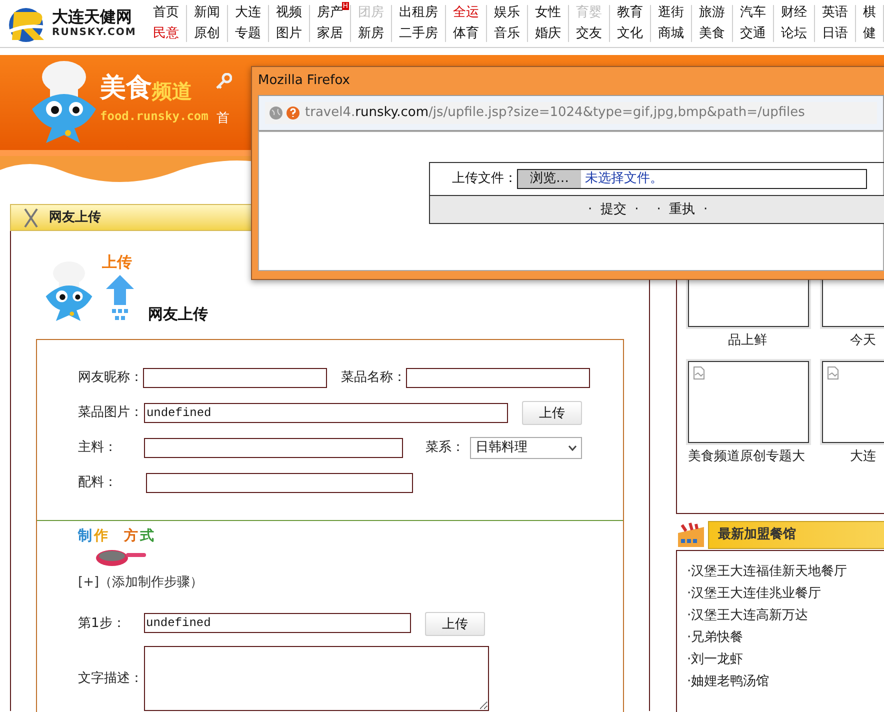 The height and width of the screenshot is (712, 884). What do you see at coordinates (753, 33) in the screenshot?
I see `nav-link: 交通` at bounding box center [753, 33].